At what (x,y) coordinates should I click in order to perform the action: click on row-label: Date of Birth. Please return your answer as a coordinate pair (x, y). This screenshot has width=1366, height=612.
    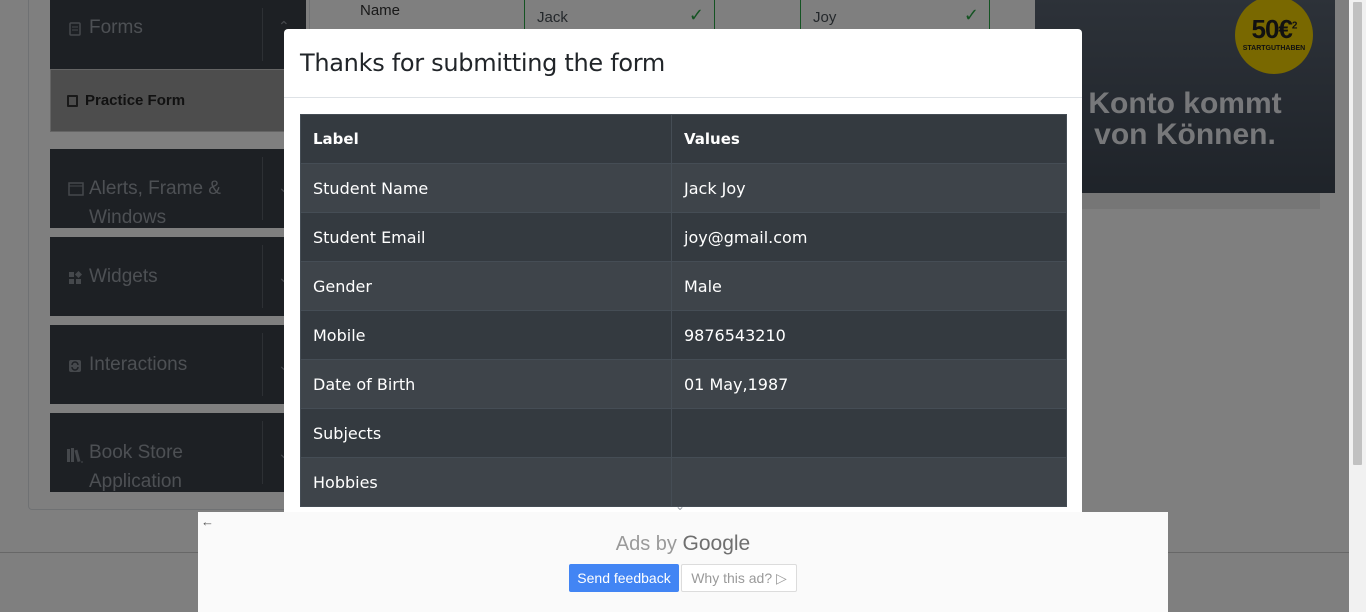
    Looking at the image, I should click on (486, 384).